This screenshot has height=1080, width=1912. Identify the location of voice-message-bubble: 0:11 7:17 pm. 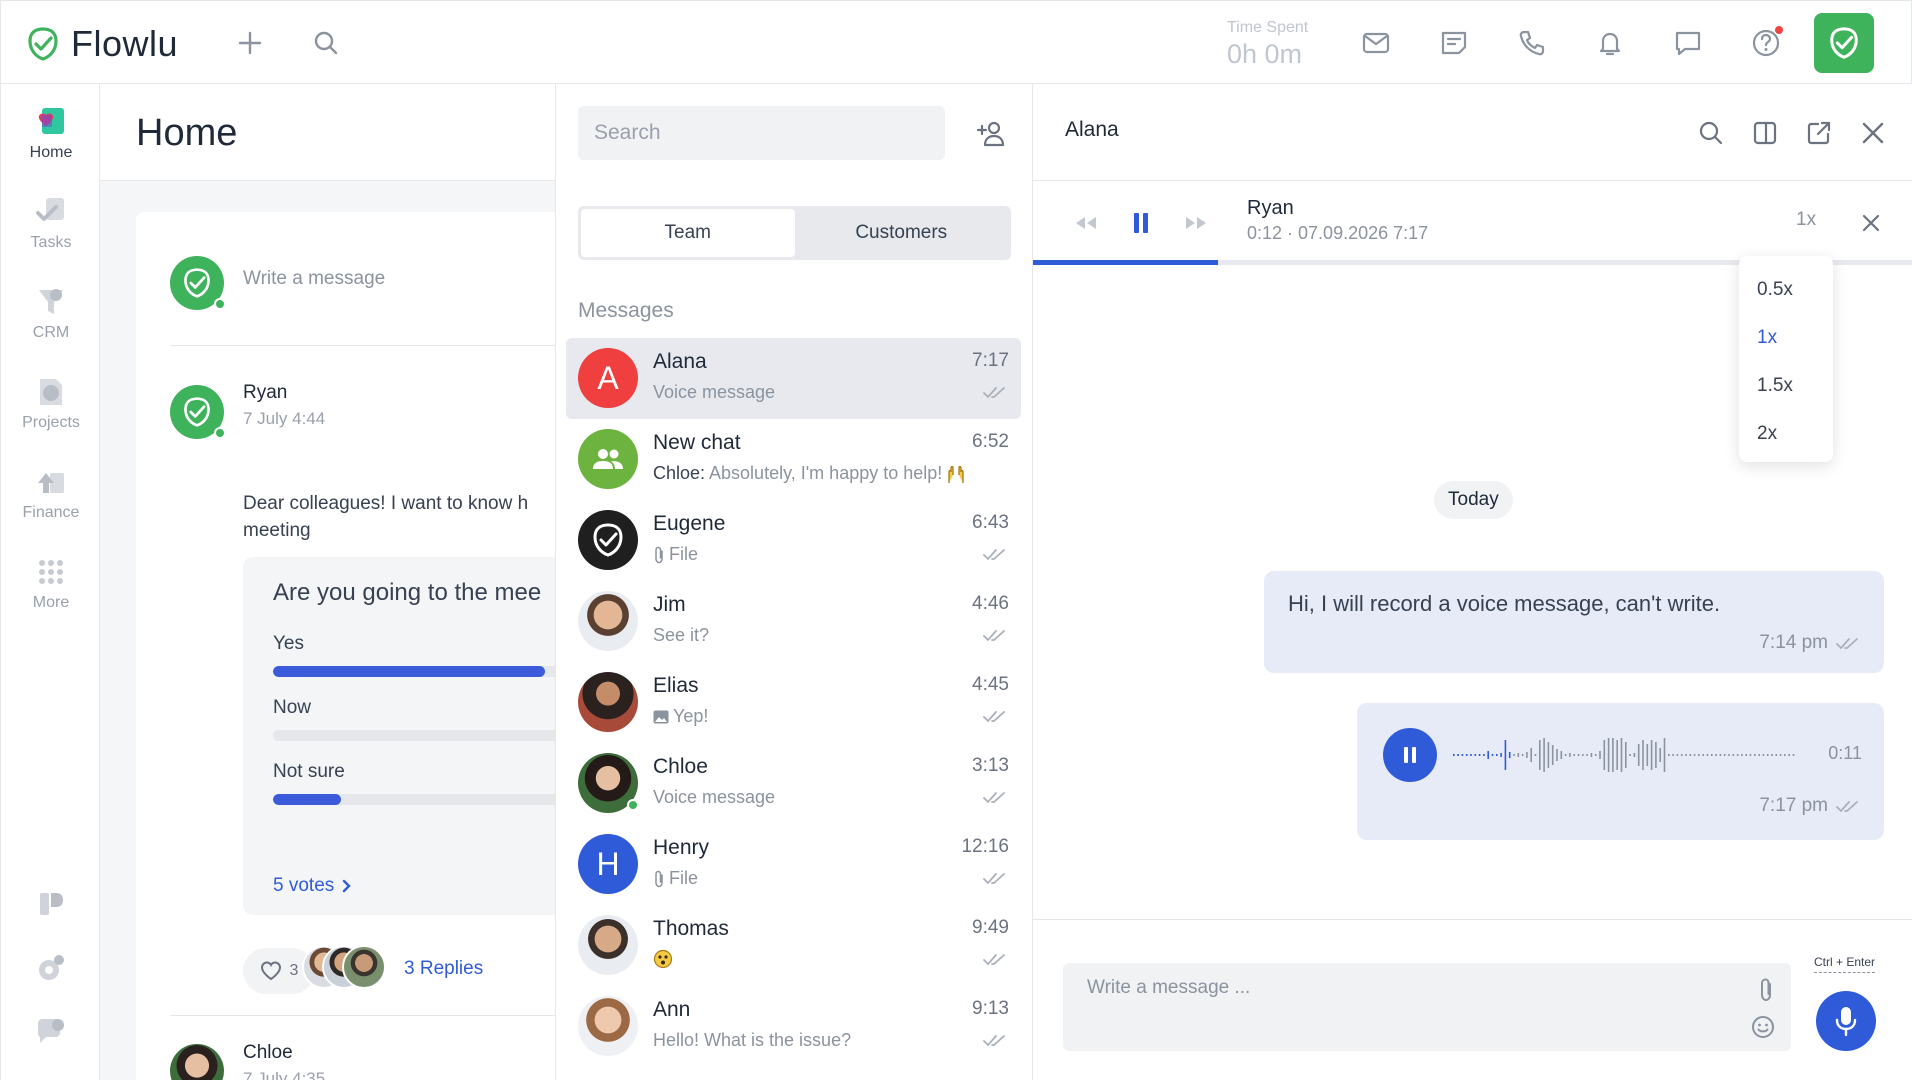
(1620, 771).